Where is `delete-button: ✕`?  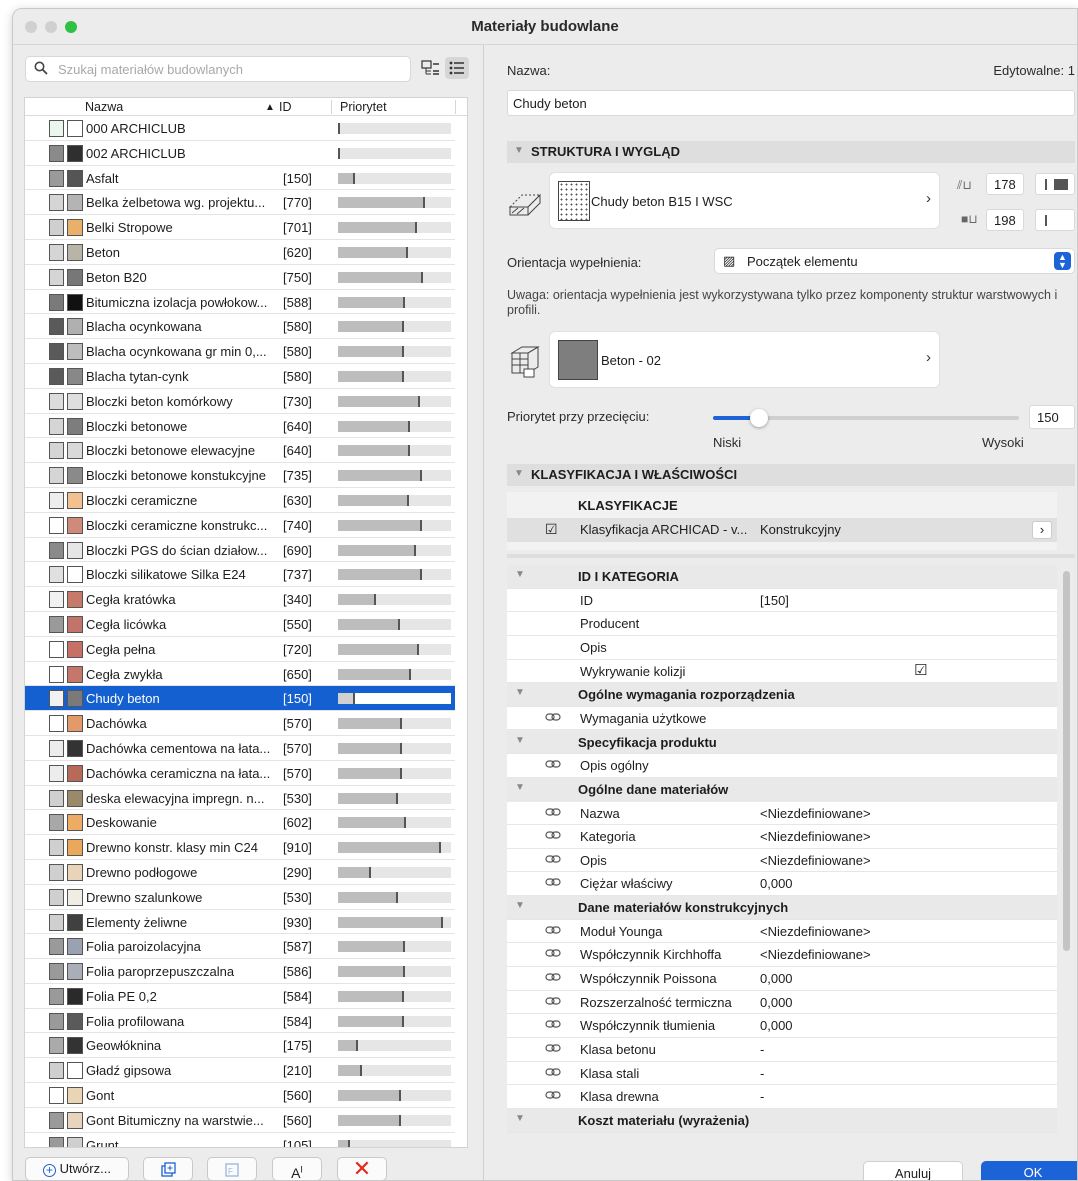
delete-button: ✕ is located at coordinates (362, 1168).